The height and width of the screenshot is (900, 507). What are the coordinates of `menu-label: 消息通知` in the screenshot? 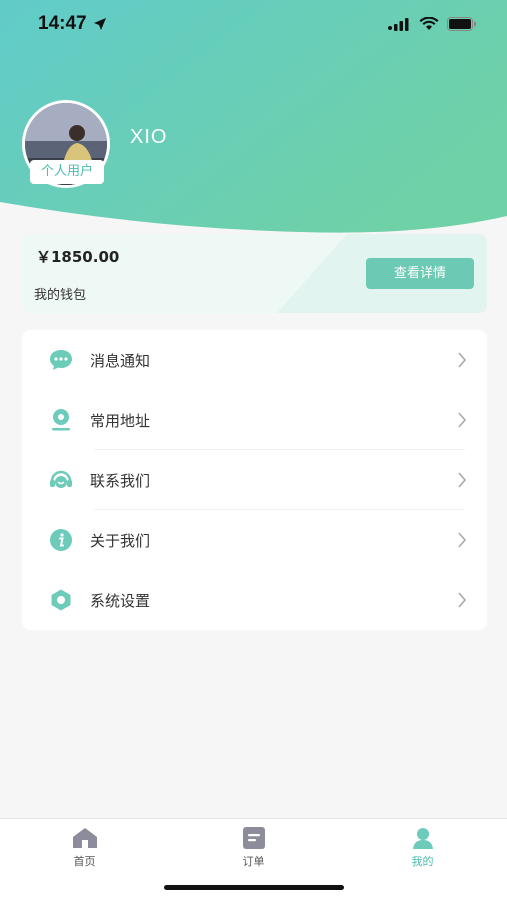 It's located at (120, 360).